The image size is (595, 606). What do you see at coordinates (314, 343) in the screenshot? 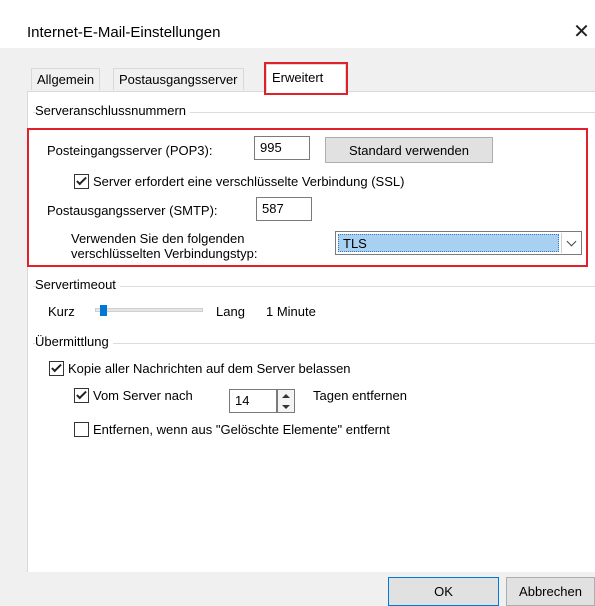
I see `group-separator` at bounding box center [314, 343].